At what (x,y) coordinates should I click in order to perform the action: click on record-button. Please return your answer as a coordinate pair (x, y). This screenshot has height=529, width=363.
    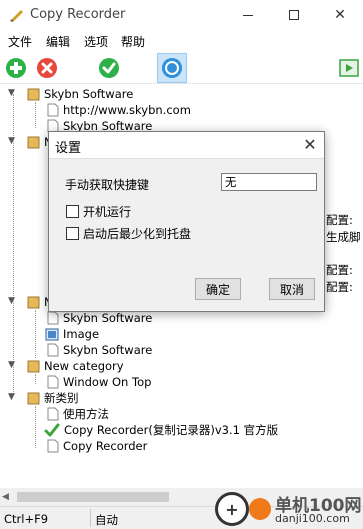
    Looking at the image, I should click on (172, 68).